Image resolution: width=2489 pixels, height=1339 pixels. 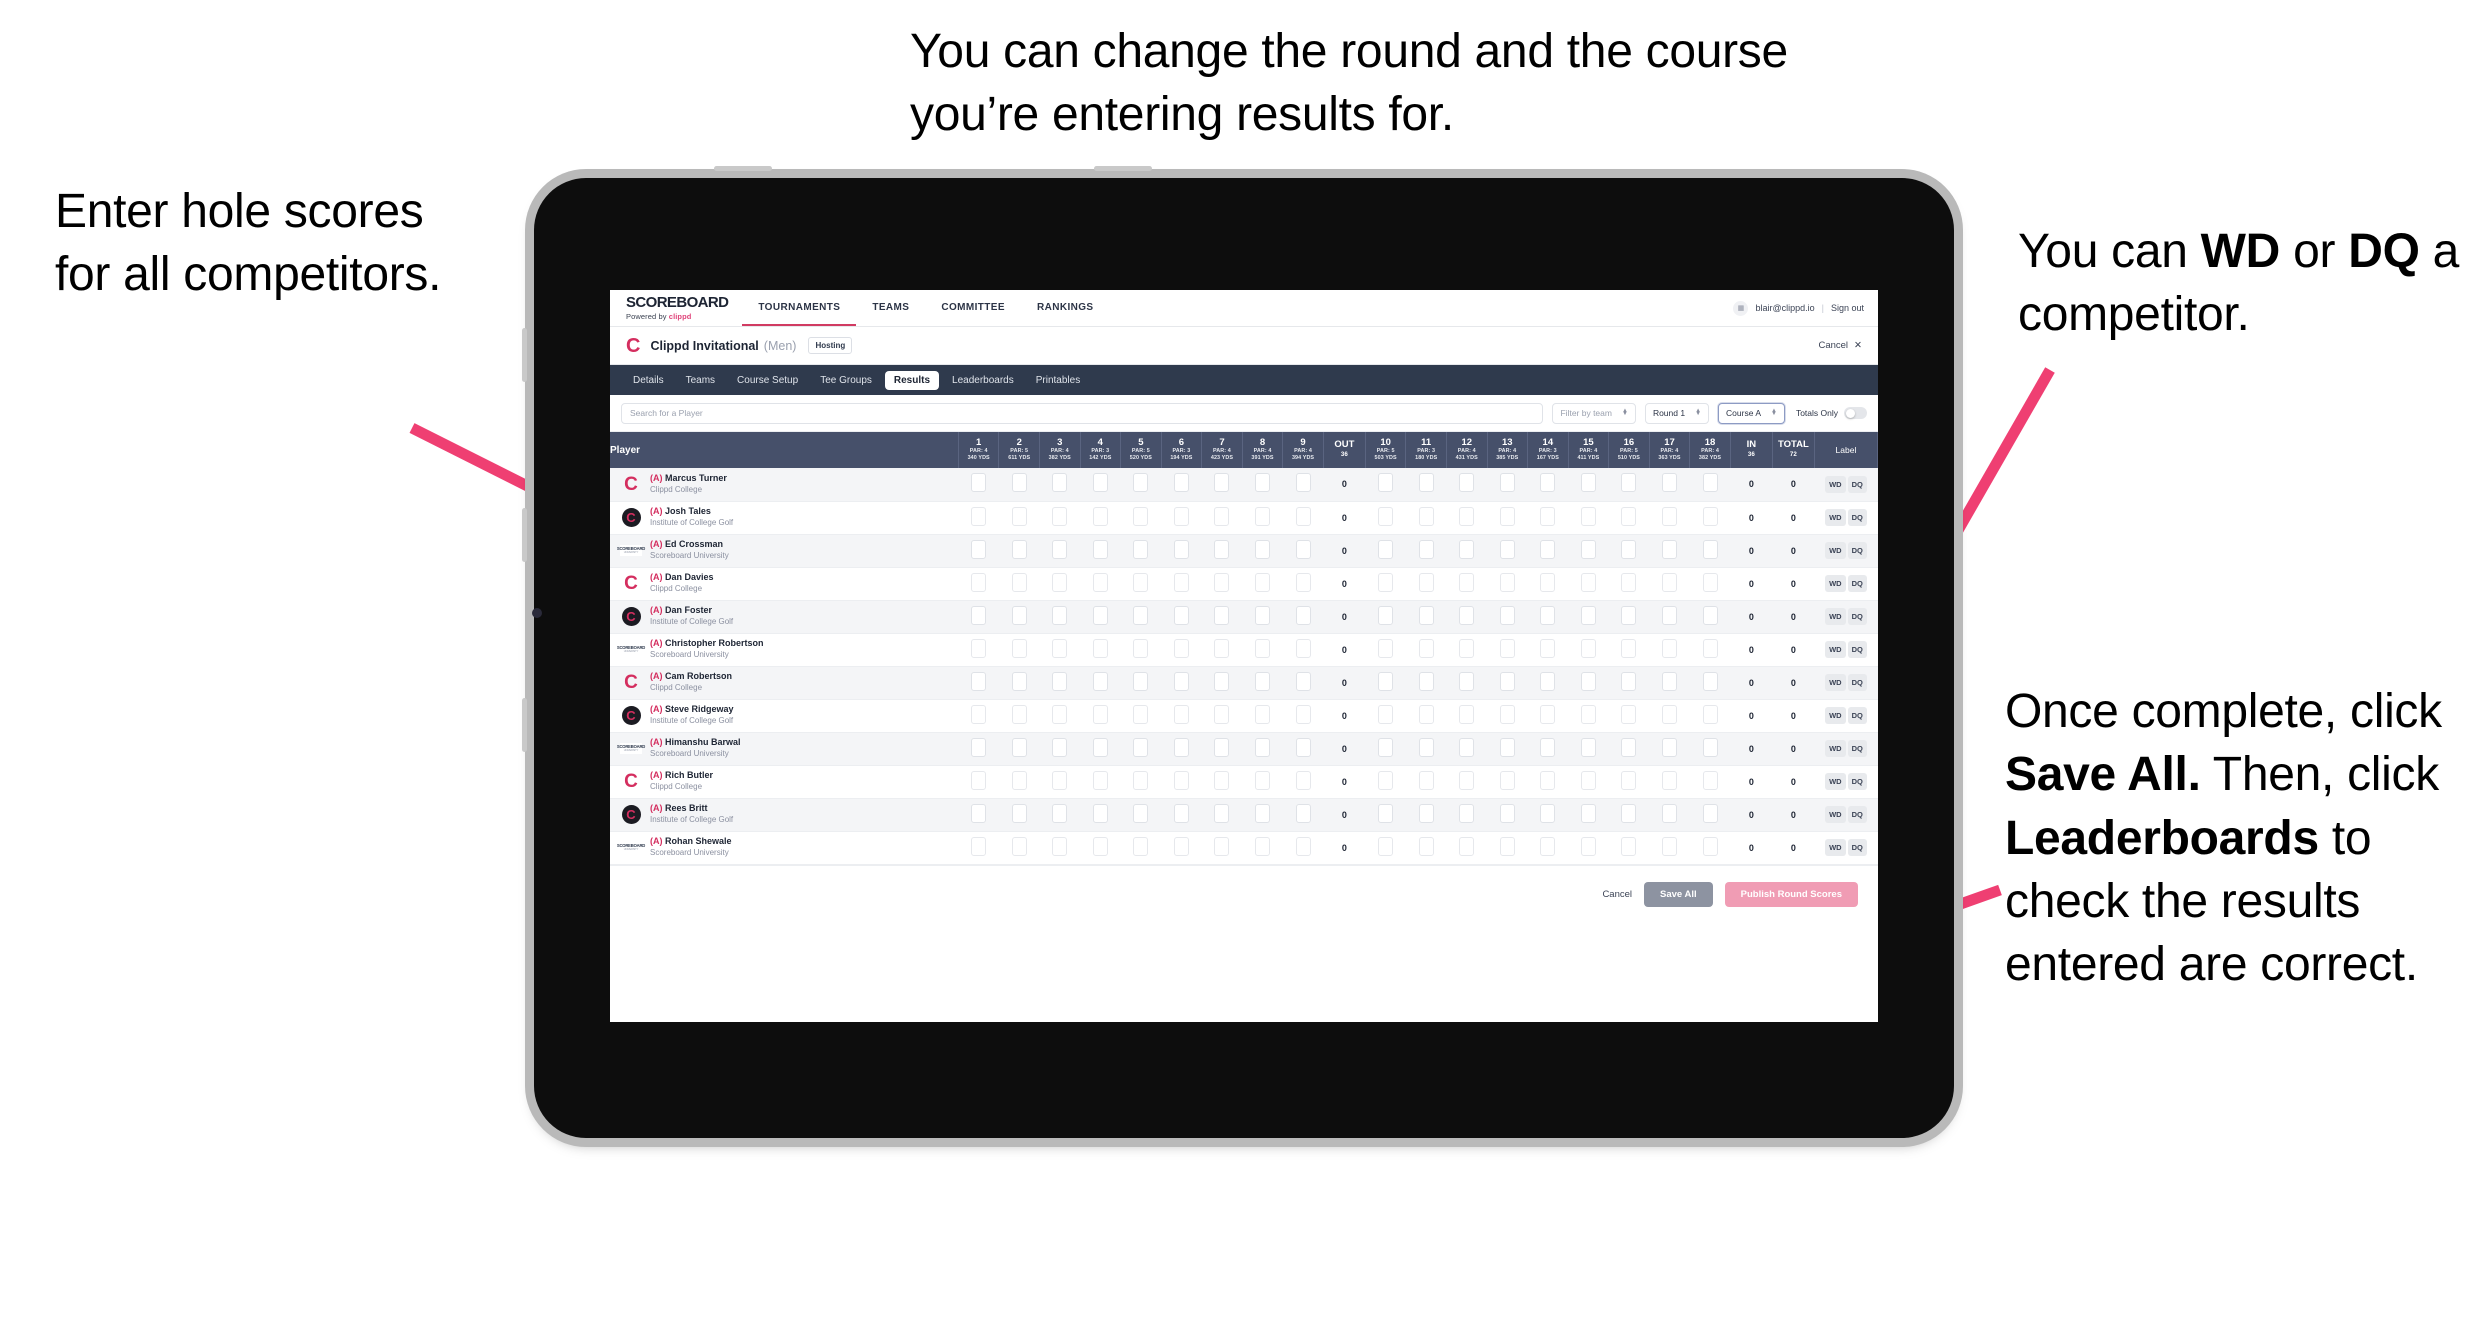 What do you see at coordinates (1840, 345) in the screenshot?
I see `cancel-button: Cancel ✕` at bounding box center [1840, 345].